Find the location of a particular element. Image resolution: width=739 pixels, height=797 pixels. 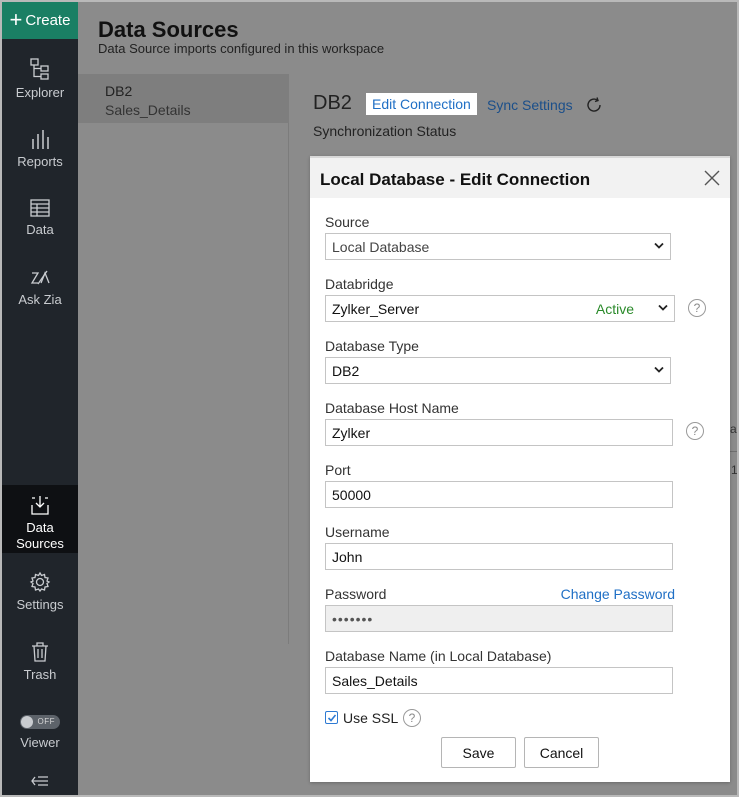

sidebar-item-data-sources: Data Sources is located at coordinates (40, 519).